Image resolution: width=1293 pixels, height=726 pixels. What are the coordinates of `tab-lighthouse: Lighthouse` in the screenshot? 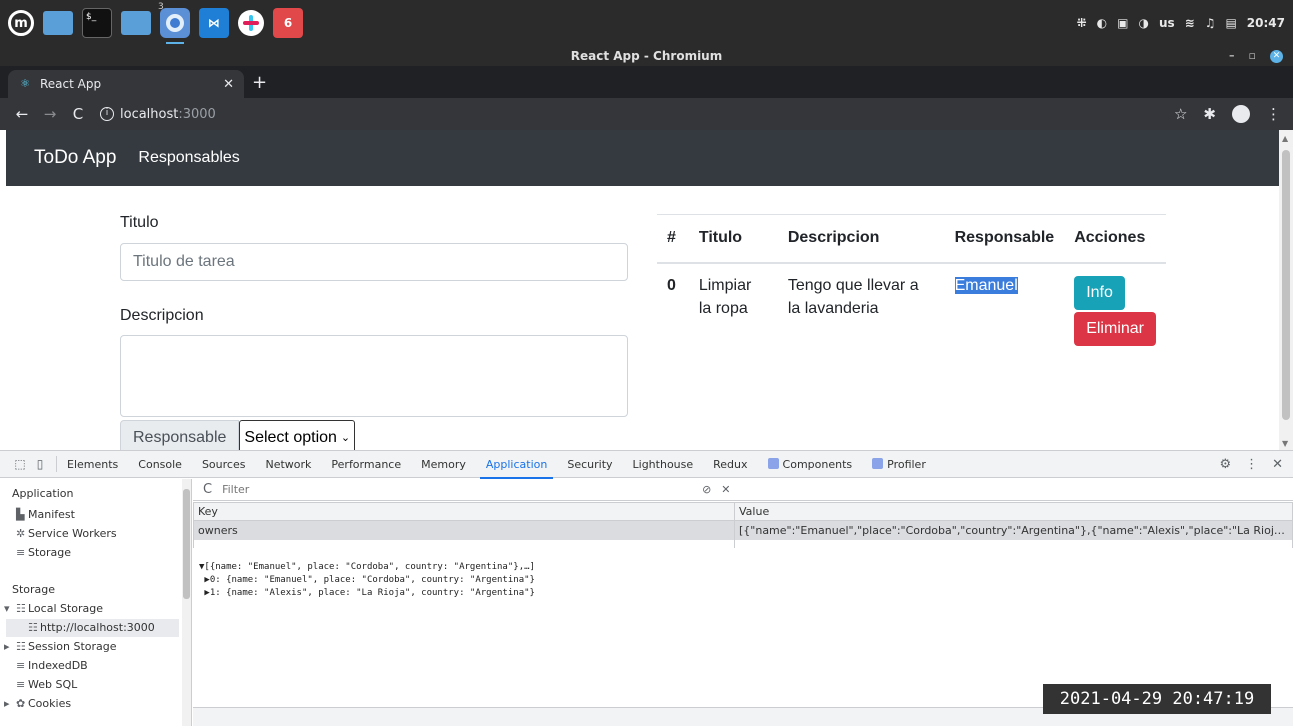 It's located at (663, 464).